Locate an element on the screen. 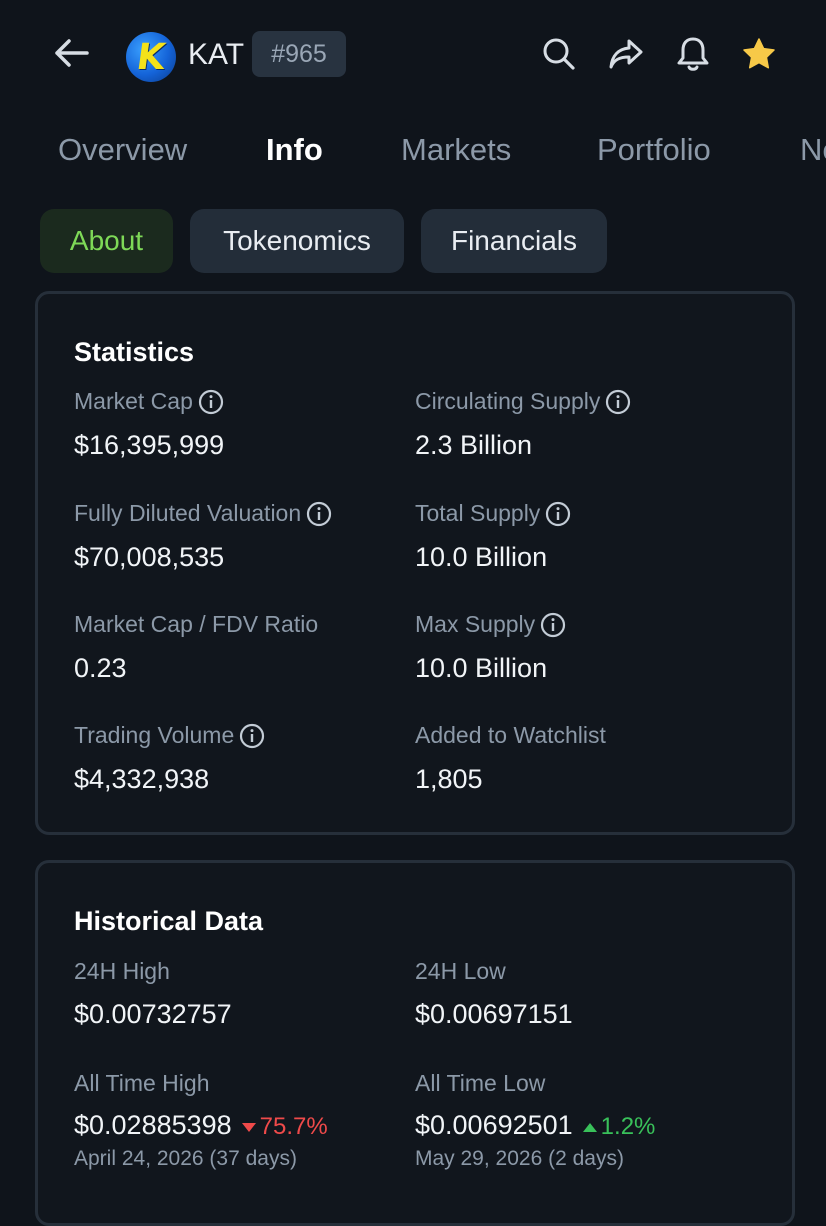 This screenshot has width=826, height=1226. back-arrow-icon is located at coordinates (71, 53).